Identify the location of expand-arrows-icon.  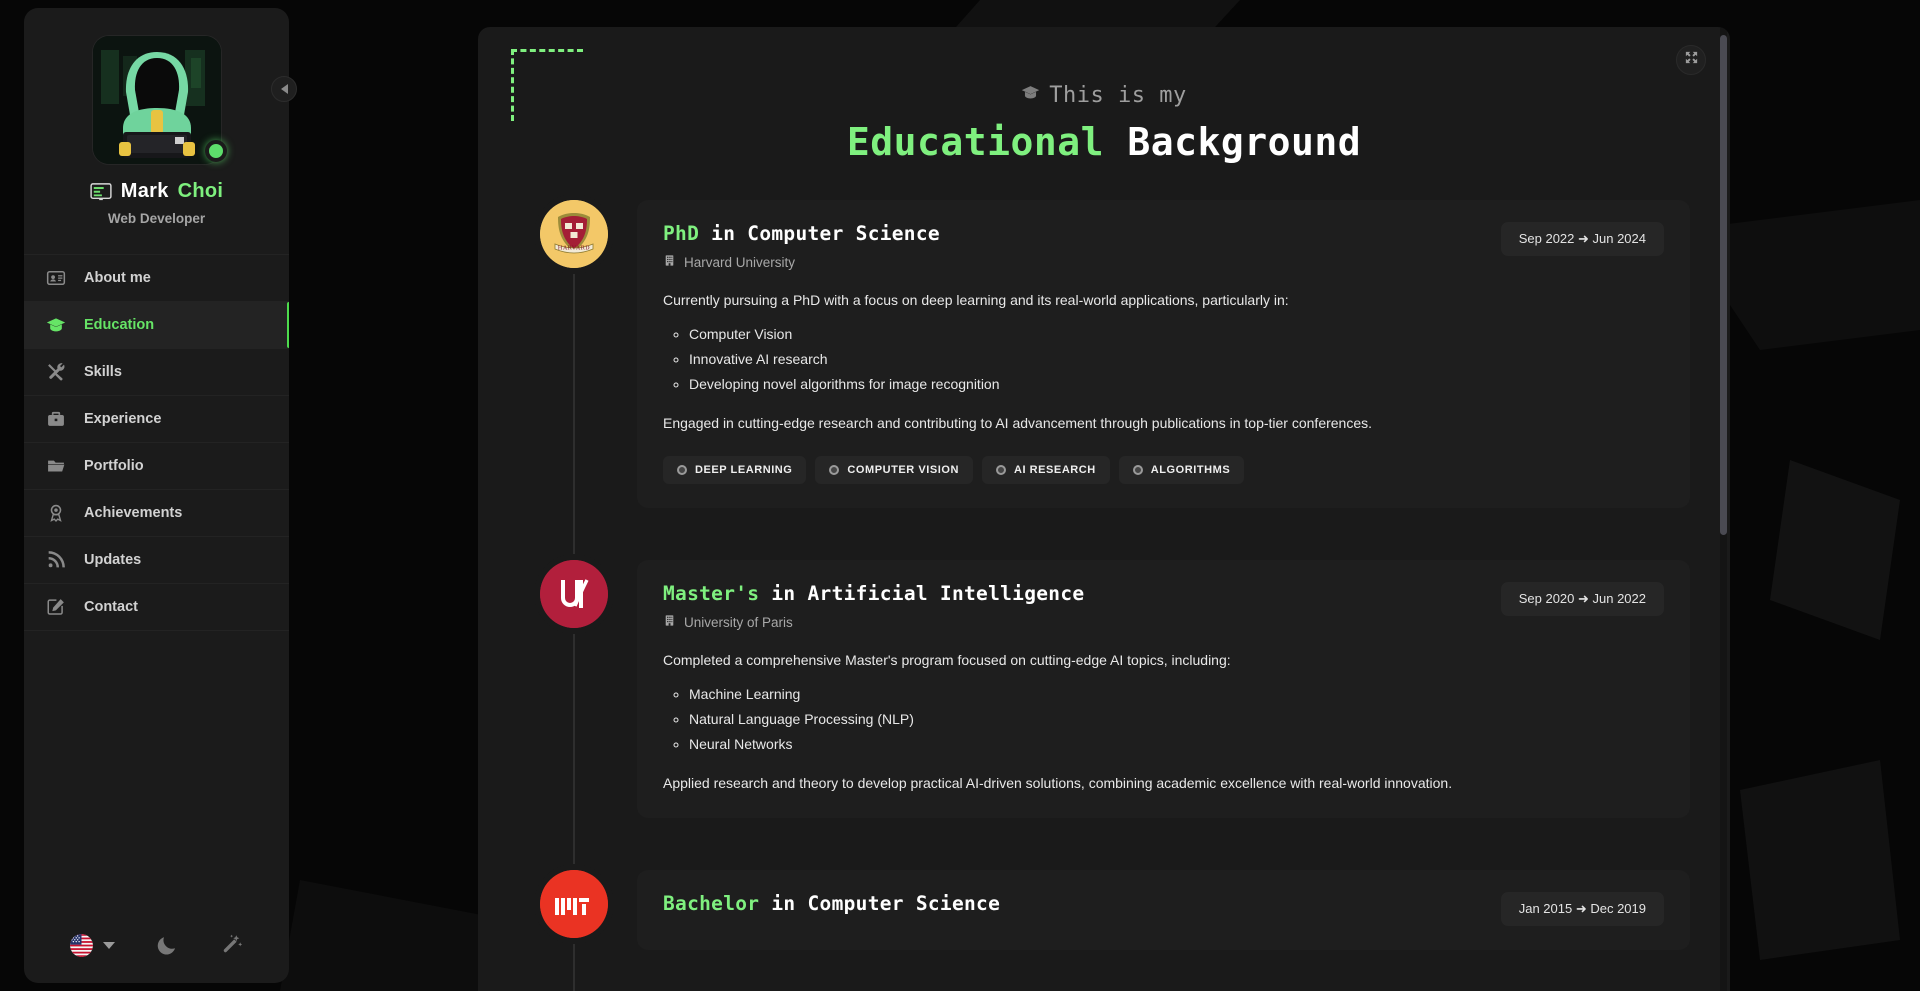
(1691, 60).